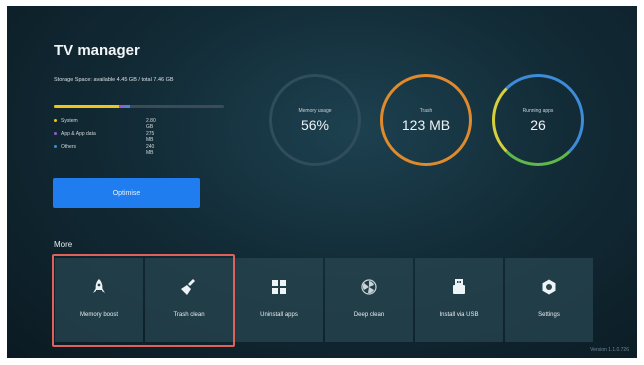  What do you see at coordinates (369, 287) in the screenshot?
I see `fan-icon` at bounding box center [369, 287].